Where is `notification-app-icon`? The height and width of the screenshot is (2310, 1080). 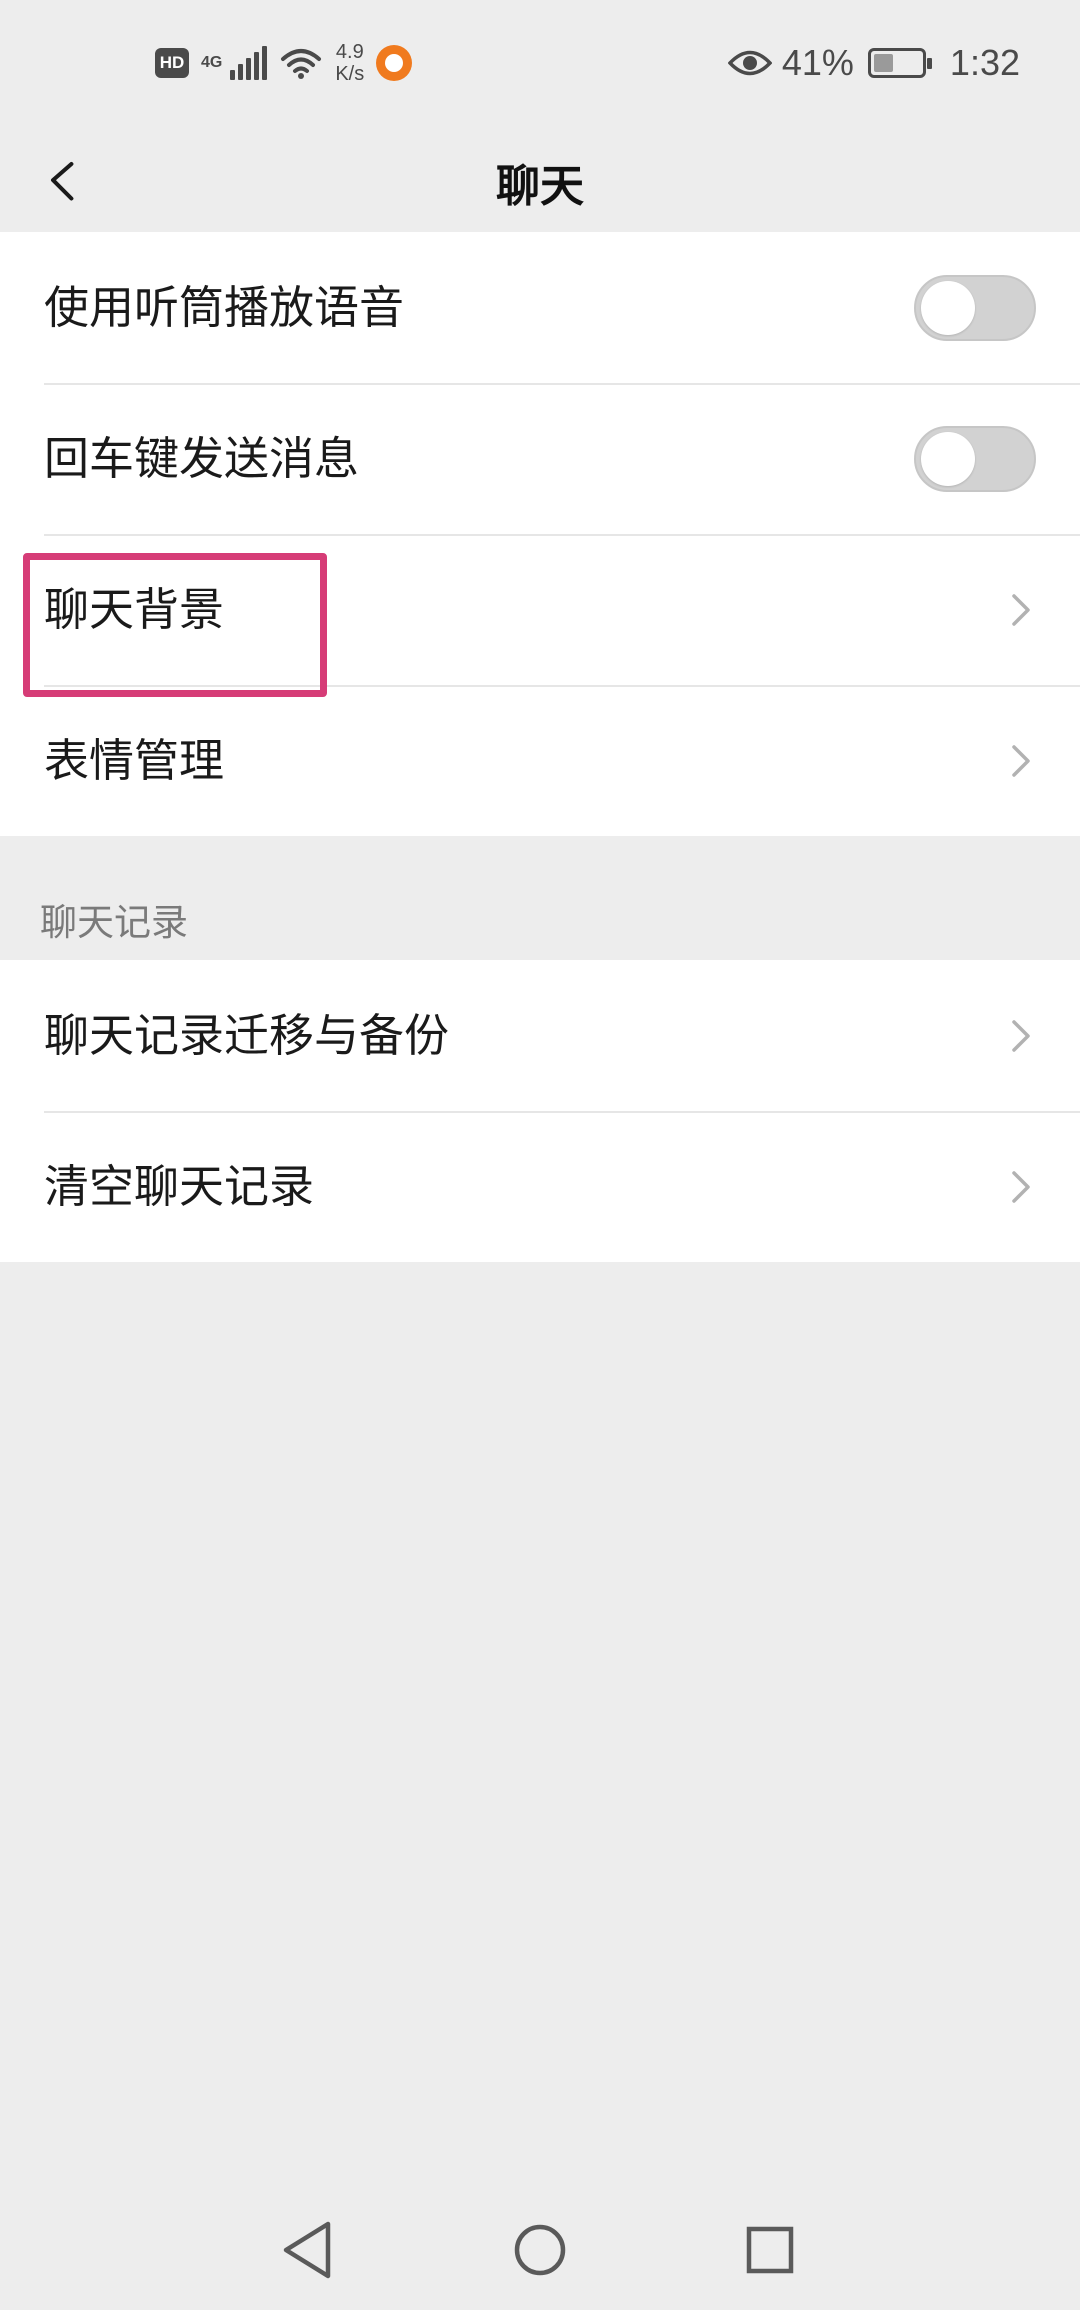
notification-app-icon is located at coordinates (394, 63).